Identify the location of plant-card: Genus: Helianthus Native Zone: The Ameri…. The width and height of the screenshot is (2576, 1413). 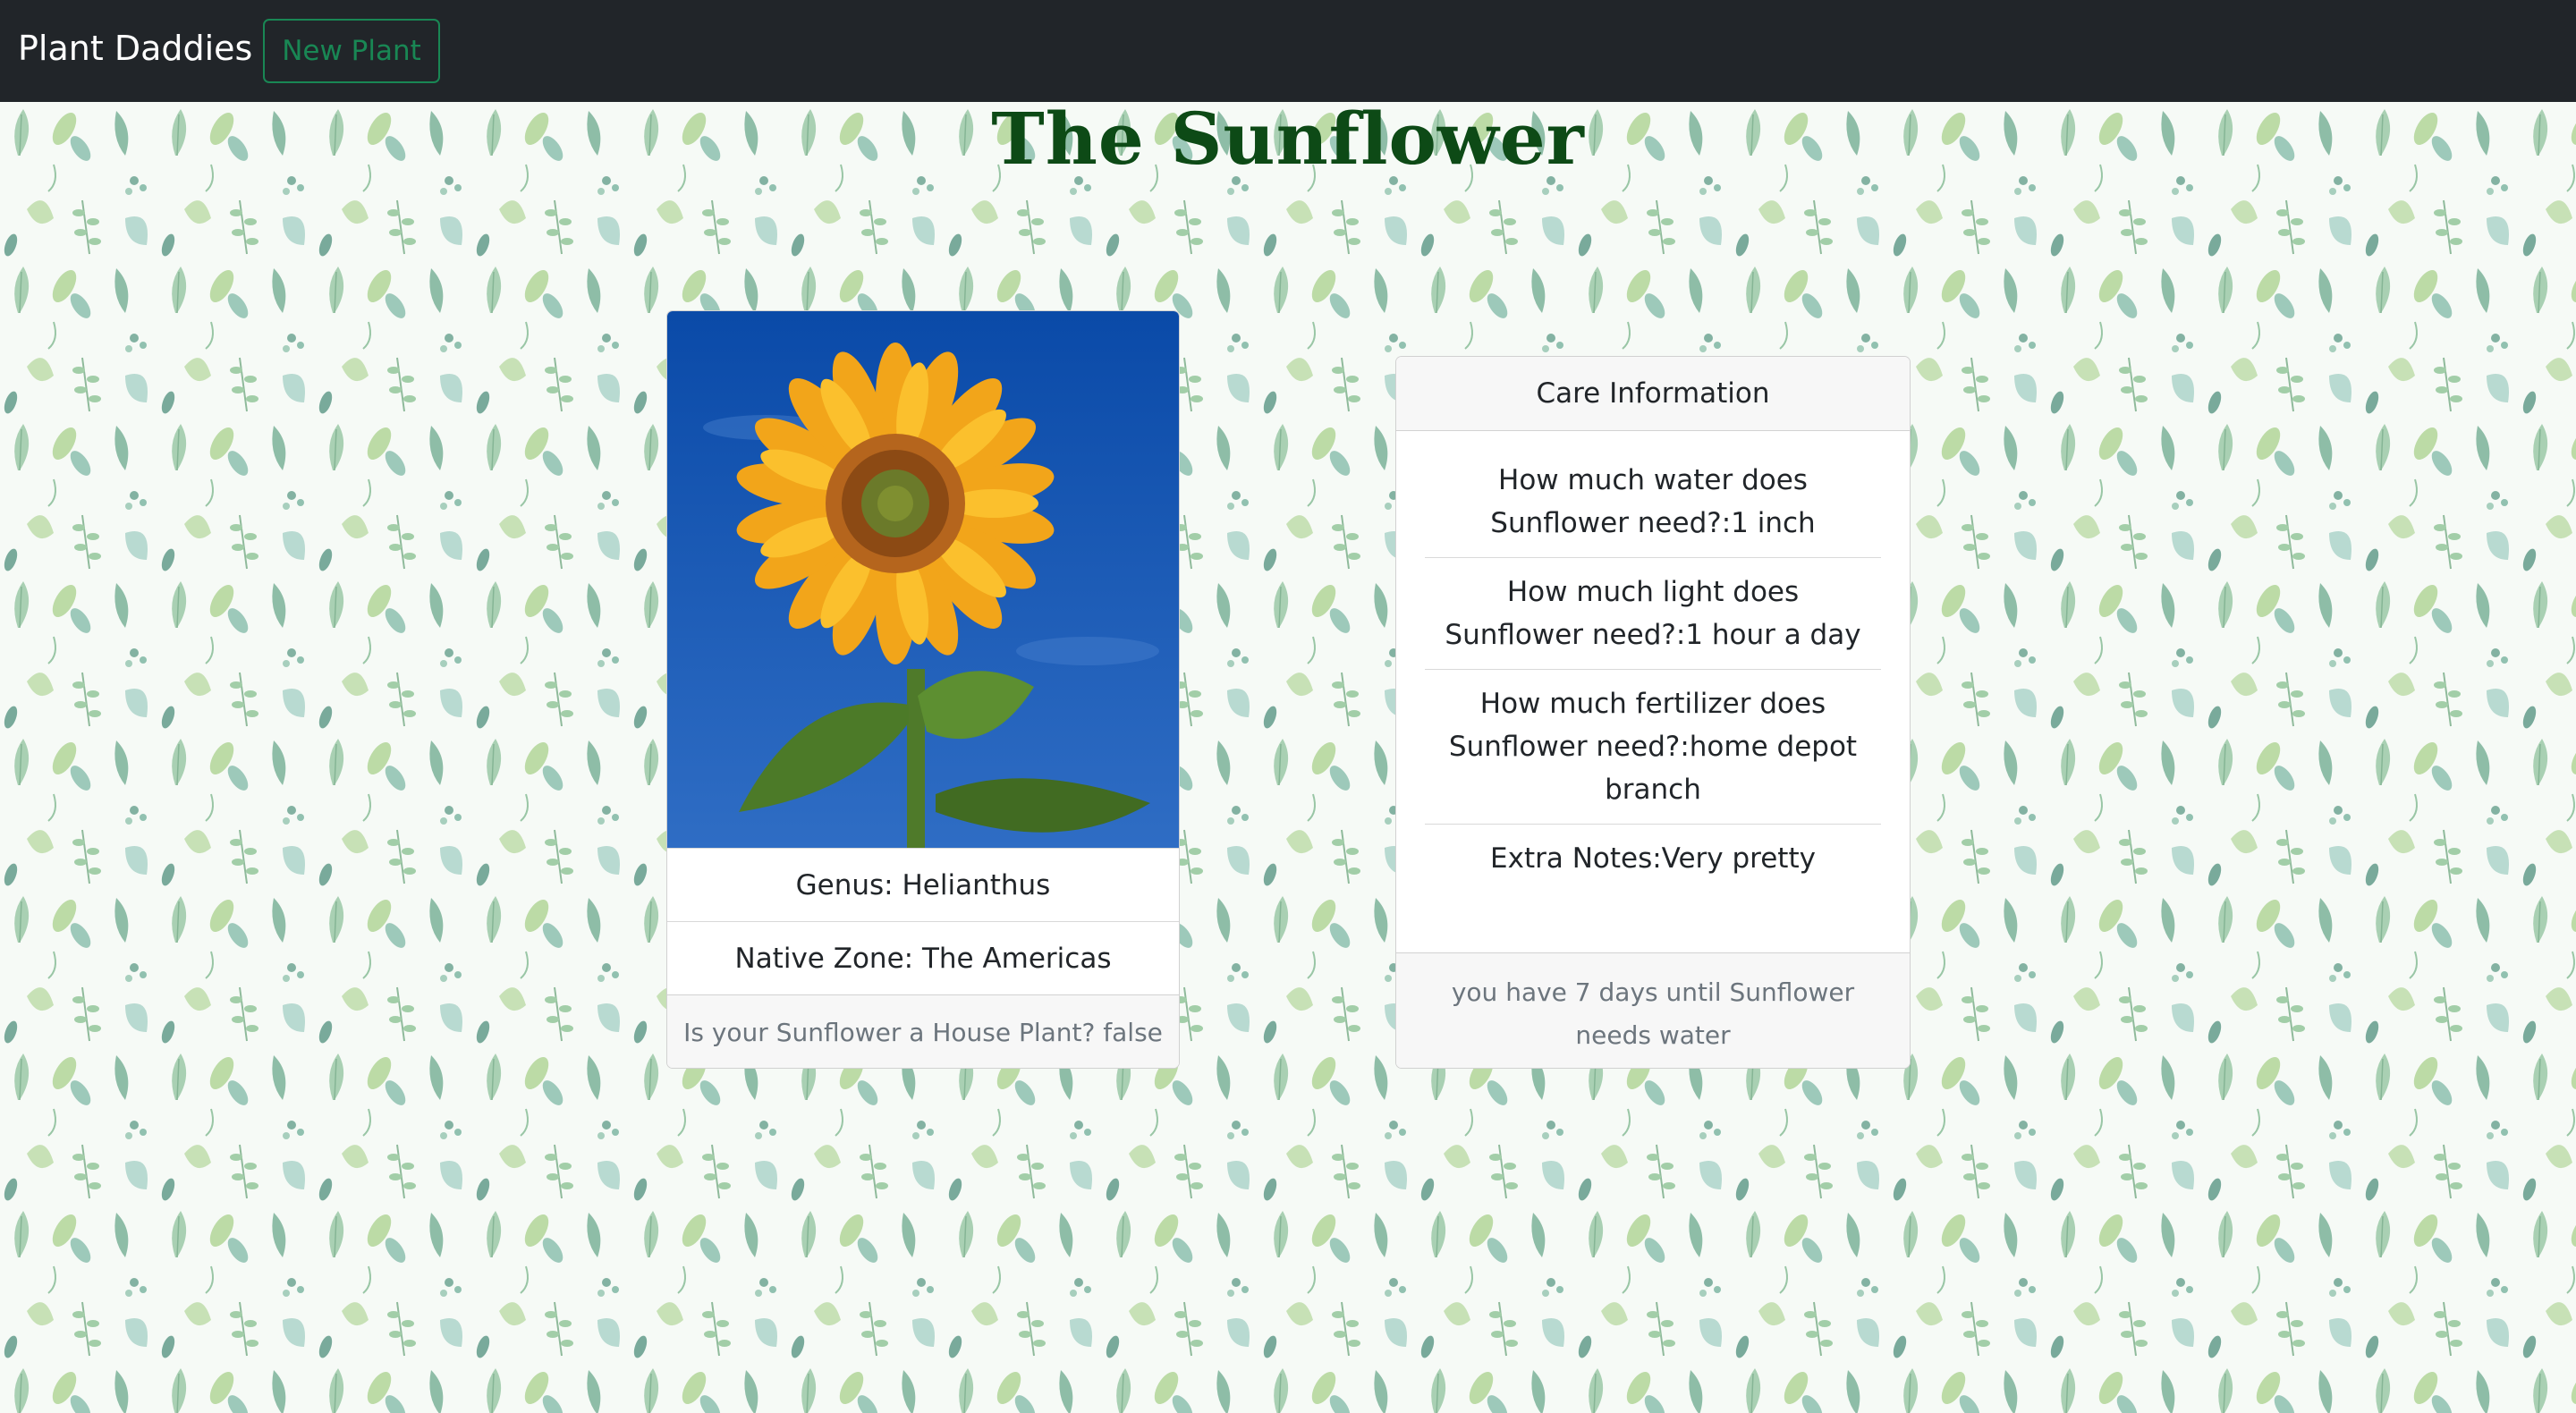
(923, 689).